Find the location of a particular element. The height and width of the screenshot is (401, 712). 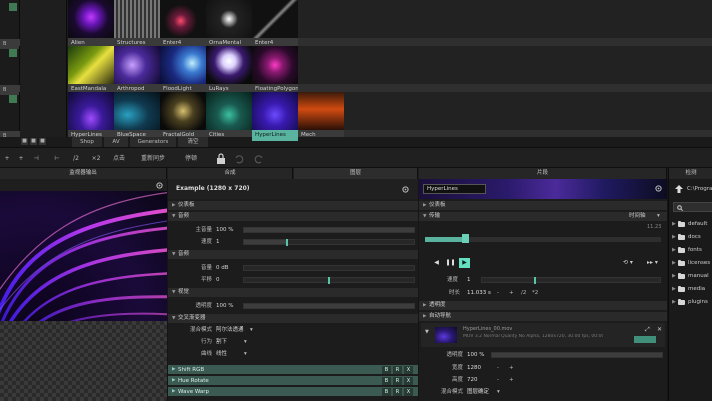

clip-section-transport: ▼ 传输 时间轴 ▾ is located at coordinates (543, 216).